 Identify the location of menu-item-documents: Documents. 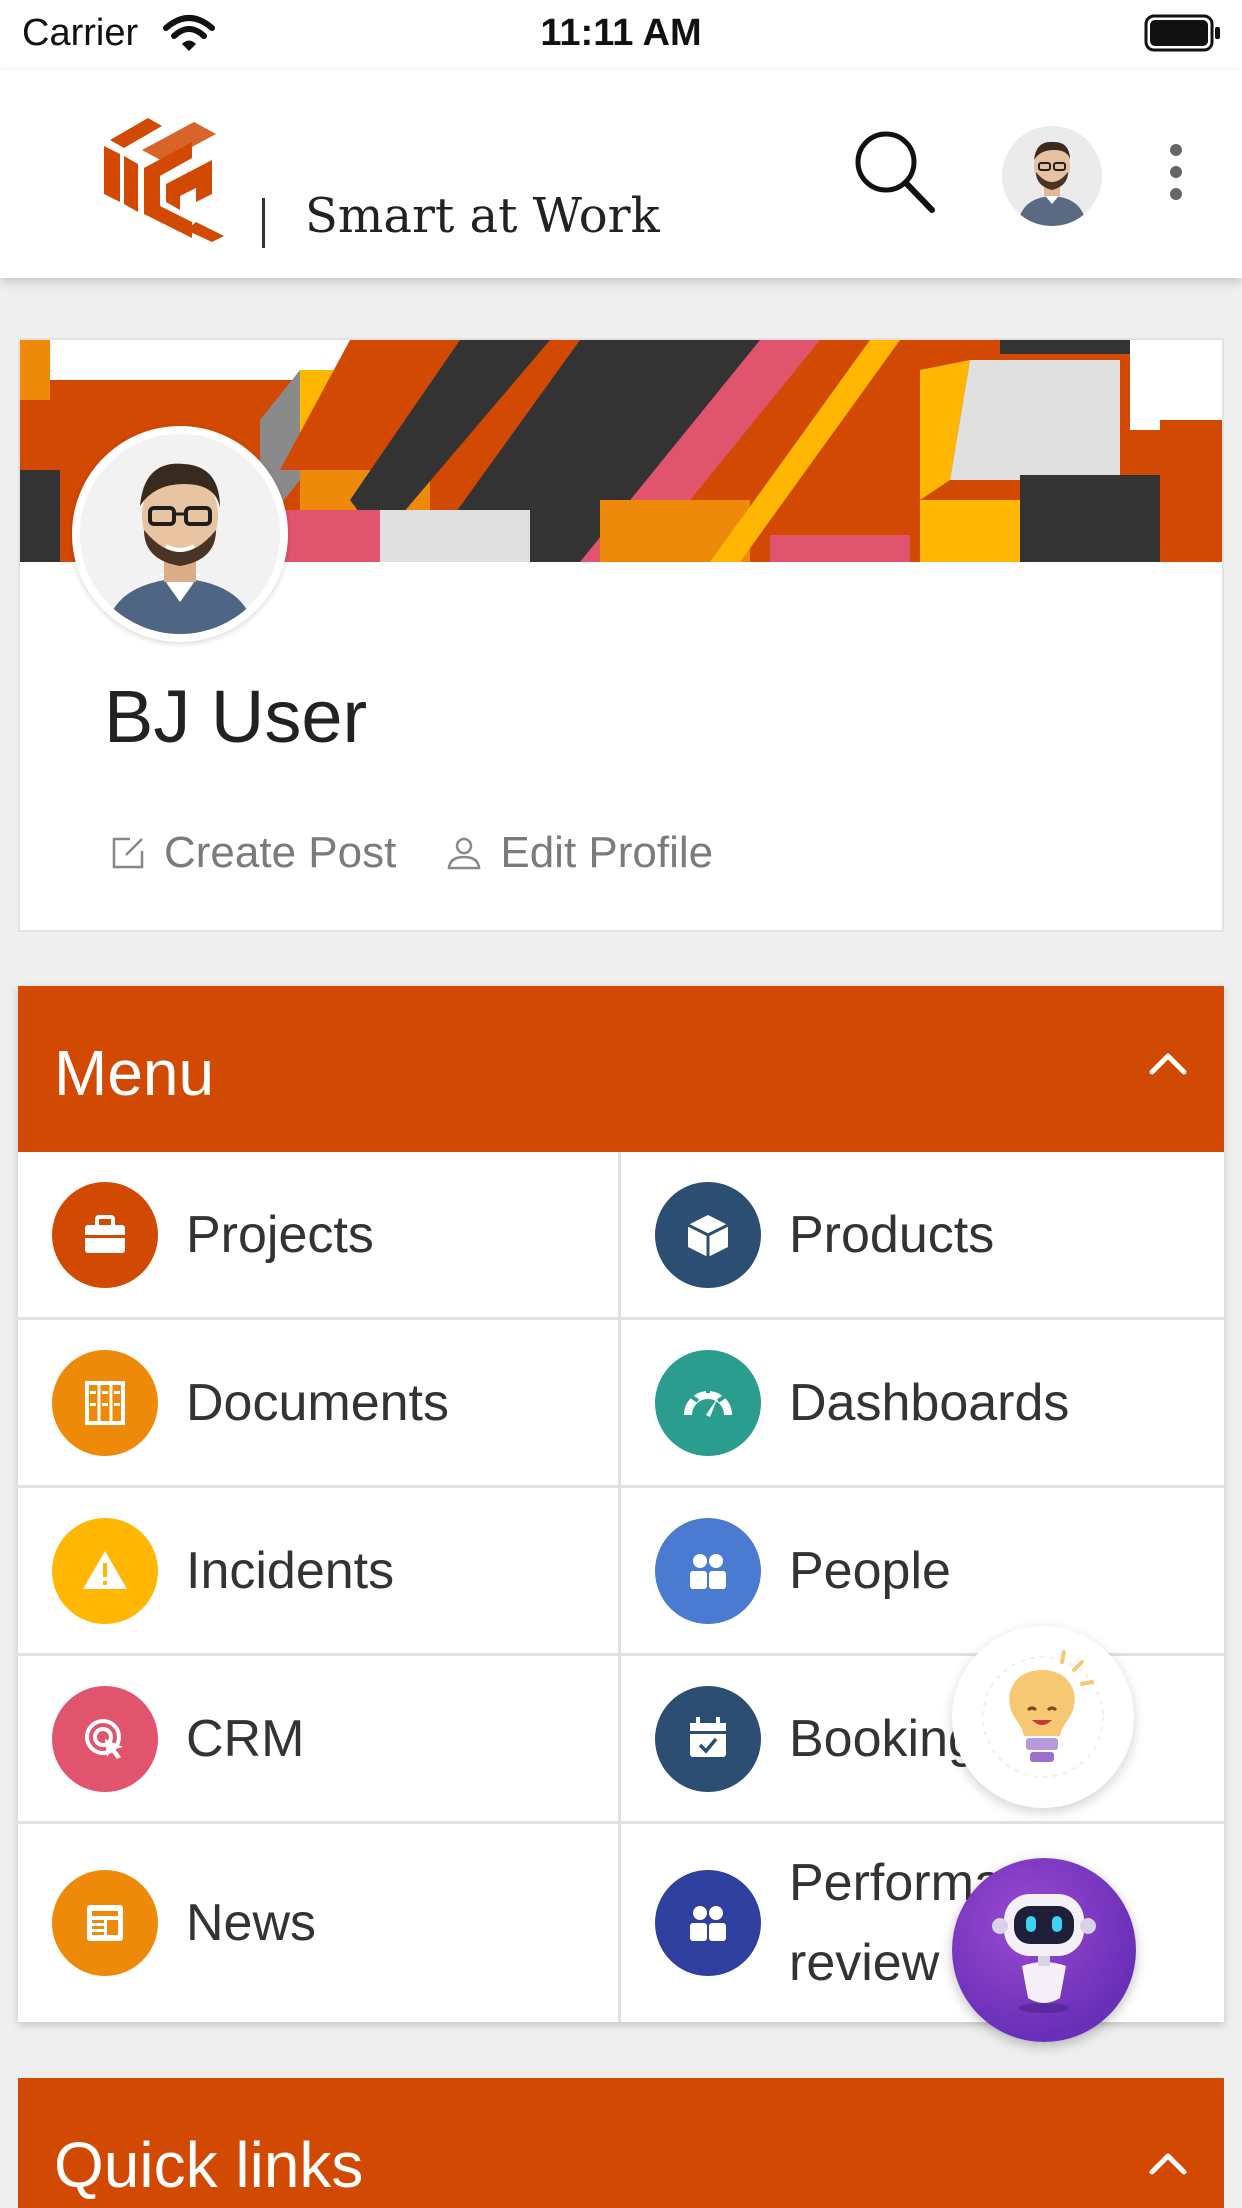
(319, 1404).